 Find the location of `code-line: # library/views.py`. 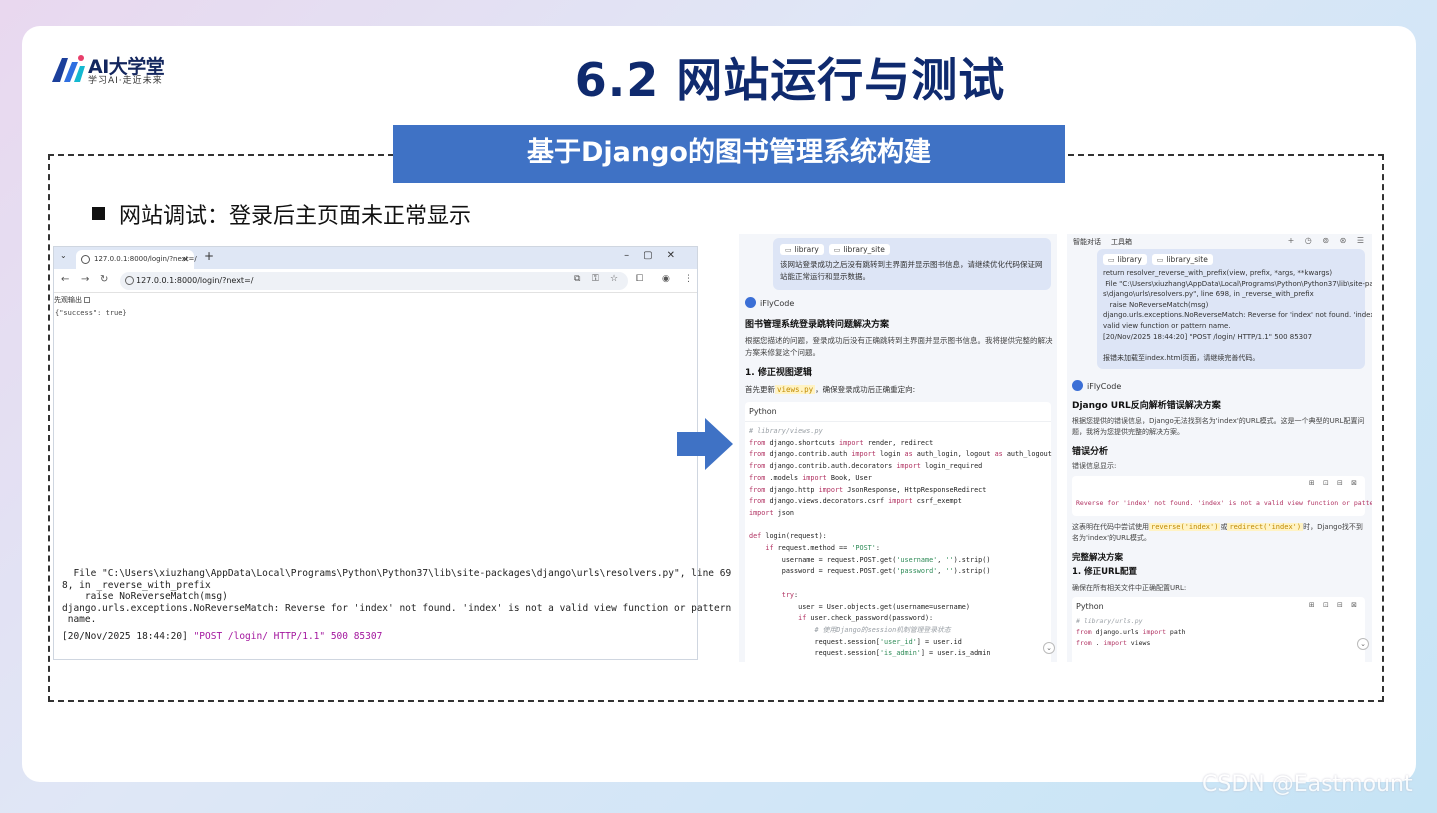

code-line: # library/views.py is located at coordinates (786, 431).